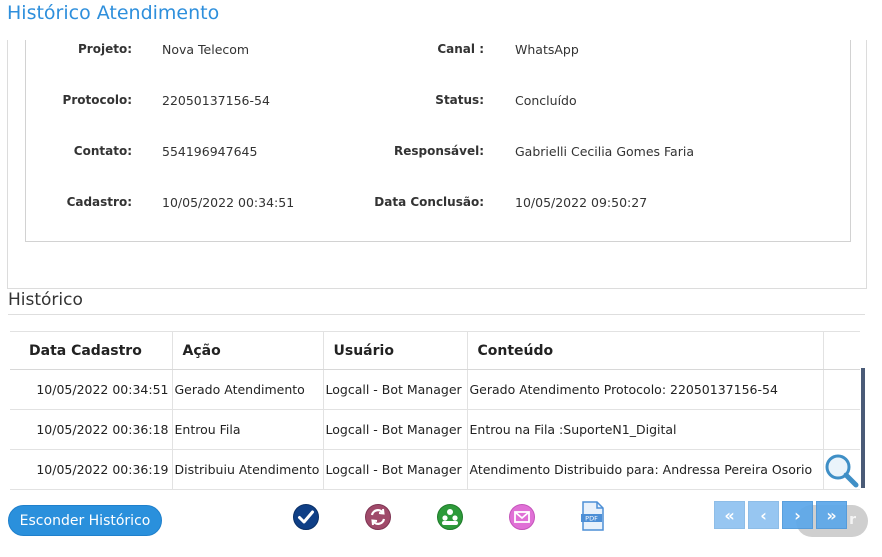 The width and height of the screenshot is (882, 557). What do you see at coordinates (841, 470) in the screenshot?
I see `search-icon` at bounding box center [841, 470].